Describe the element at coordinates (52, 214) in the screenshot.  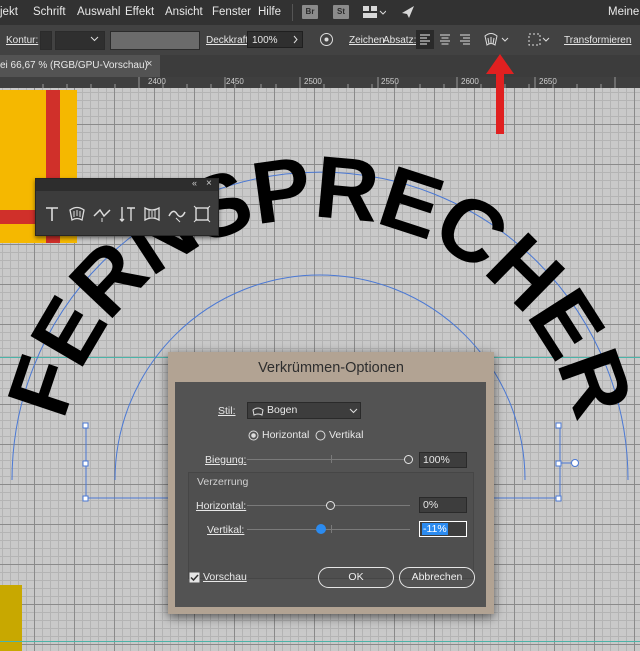
I see `text-icon` at that location.